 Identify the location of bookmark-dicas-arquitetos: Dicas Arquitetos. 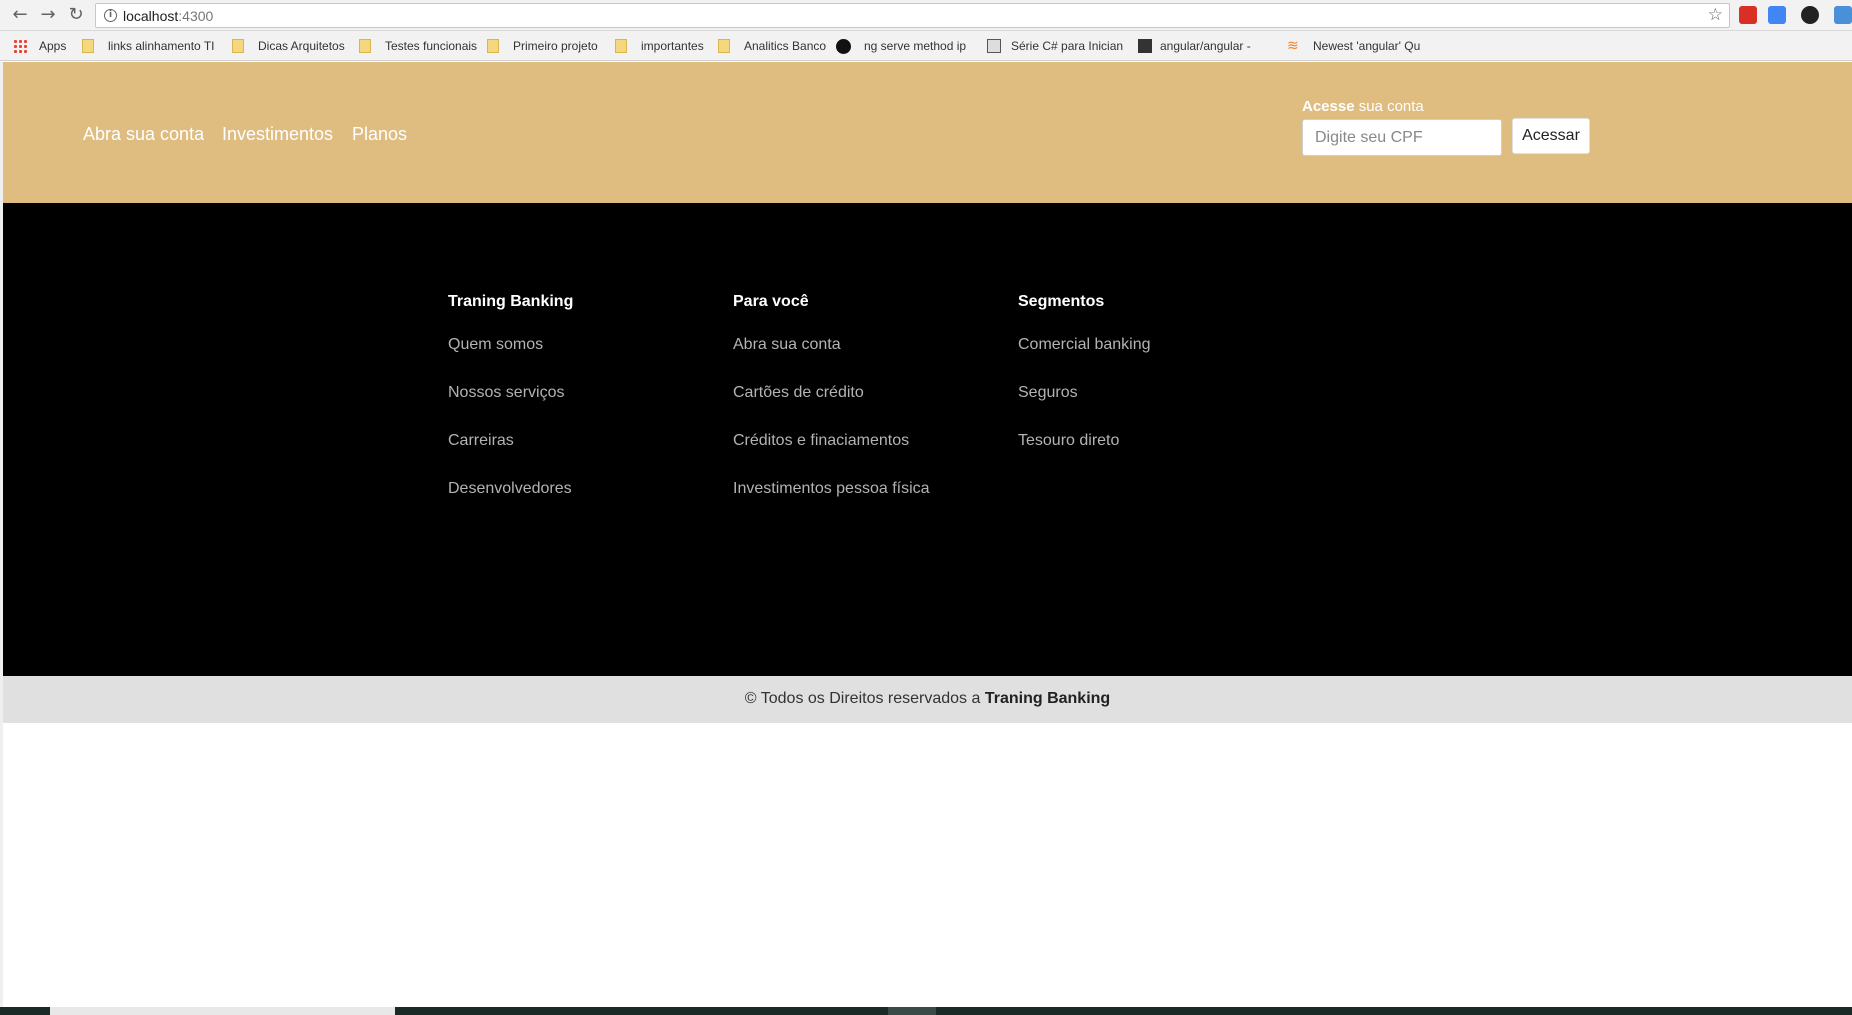
(288, 46).